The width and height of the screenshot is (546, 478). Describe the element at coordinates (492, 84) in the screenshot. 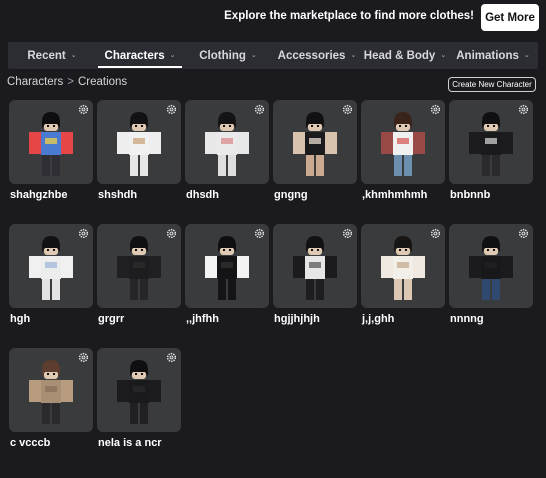

I see `create-new-character-button: Create New Character` at that location.